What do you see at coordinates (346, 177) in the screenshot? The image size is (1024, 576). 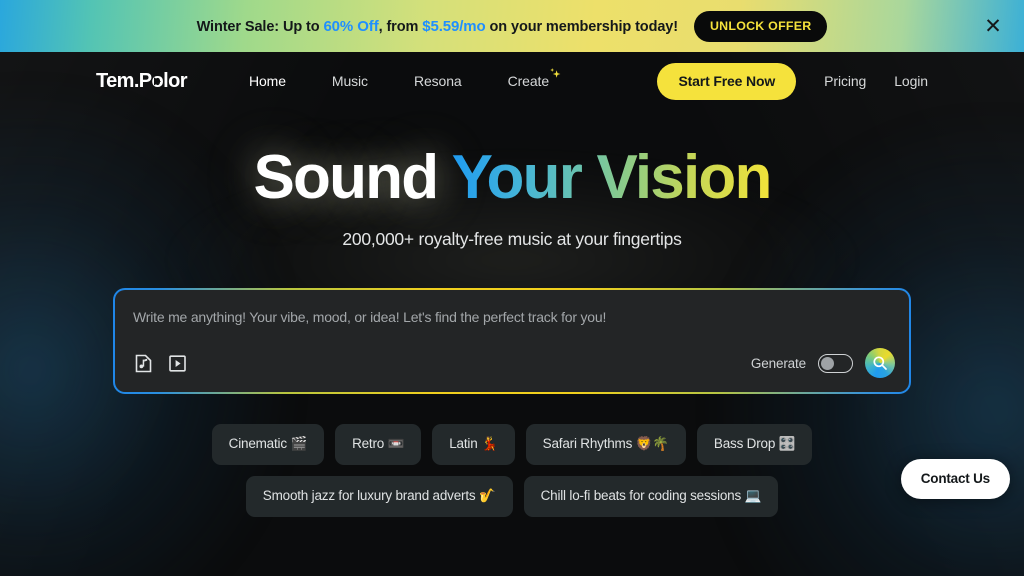 I see `hero-title-white: Sound` at bounding box center [346, 177].